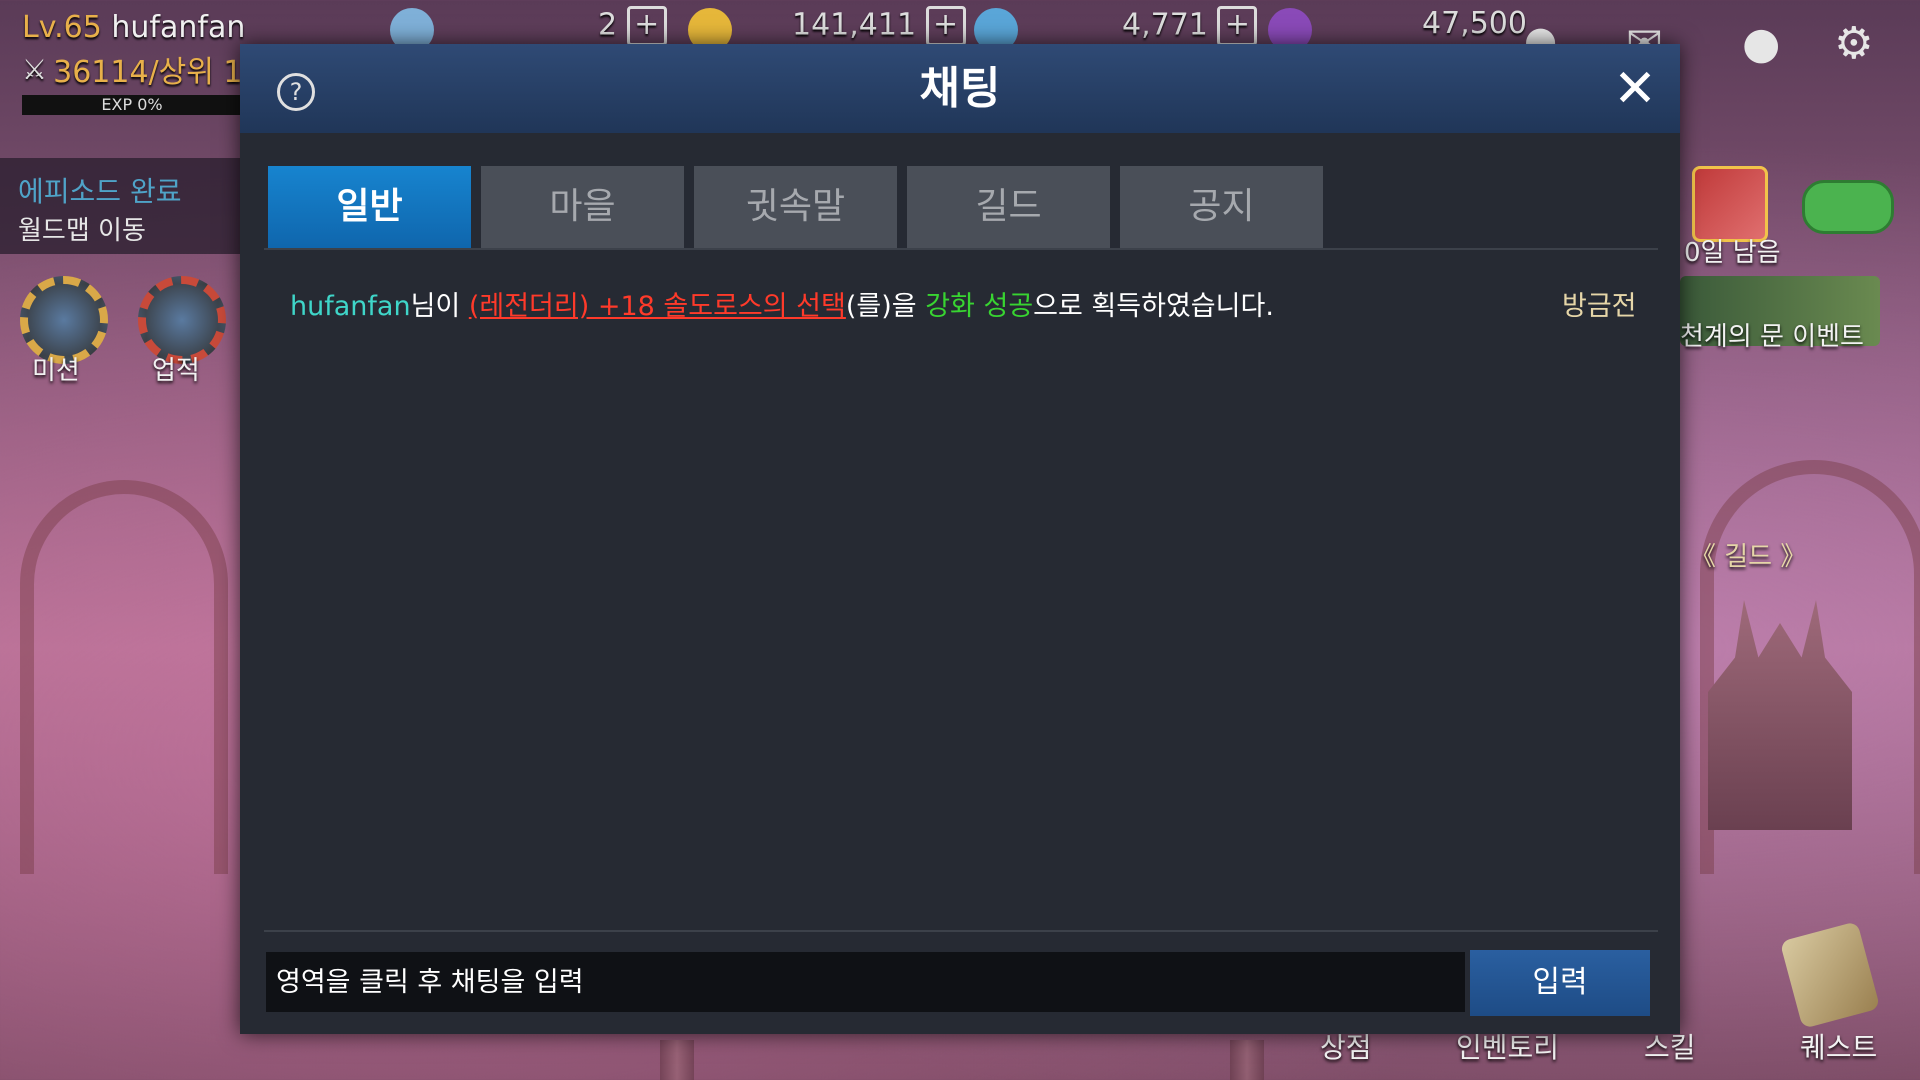  What do you see at coordinates (62, 27) in the screenshot?
I see `level-text: Lv.65` at bounding box center [62, 27].